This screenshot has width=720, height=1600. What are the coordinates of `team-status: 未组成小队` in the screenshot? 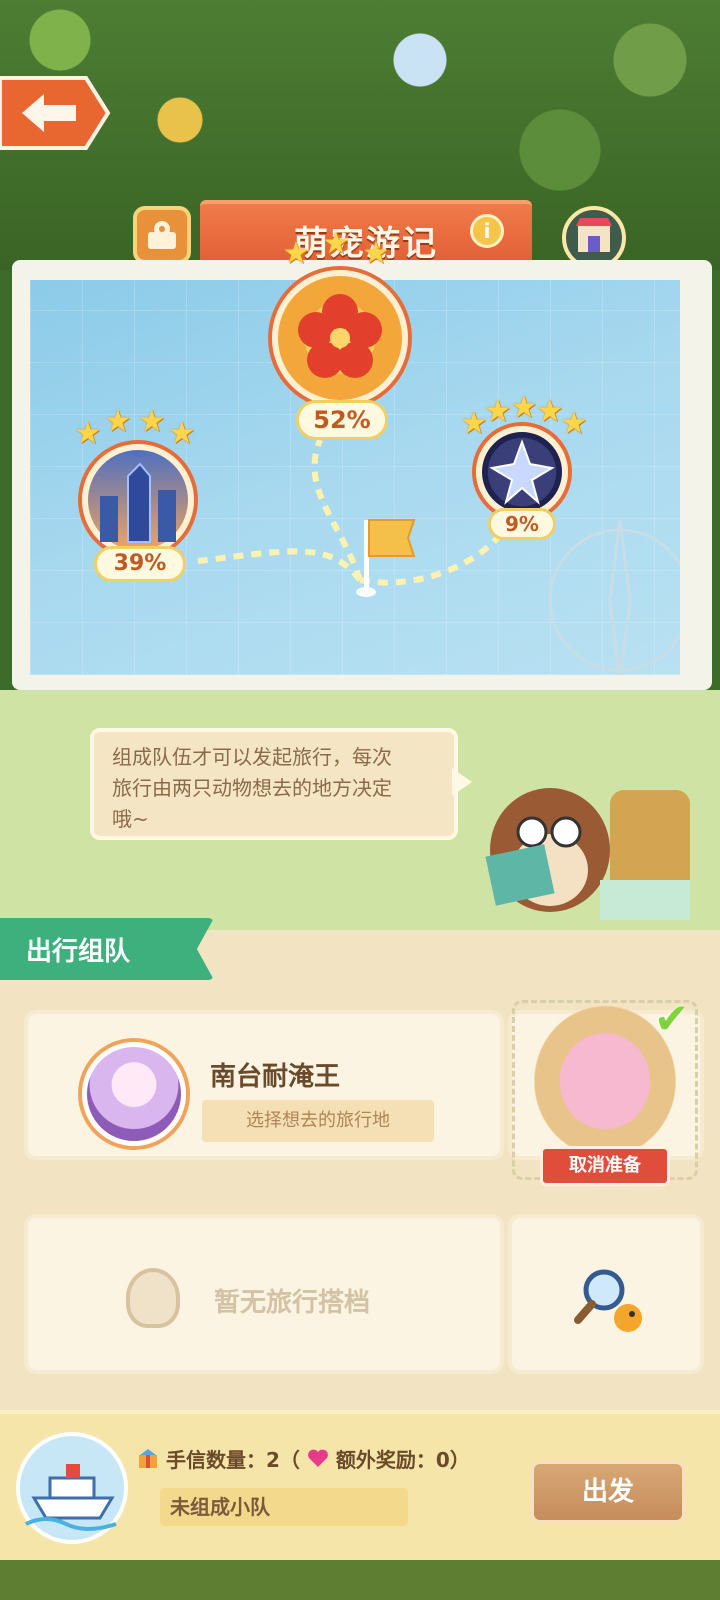 It's located at (284, 1507).